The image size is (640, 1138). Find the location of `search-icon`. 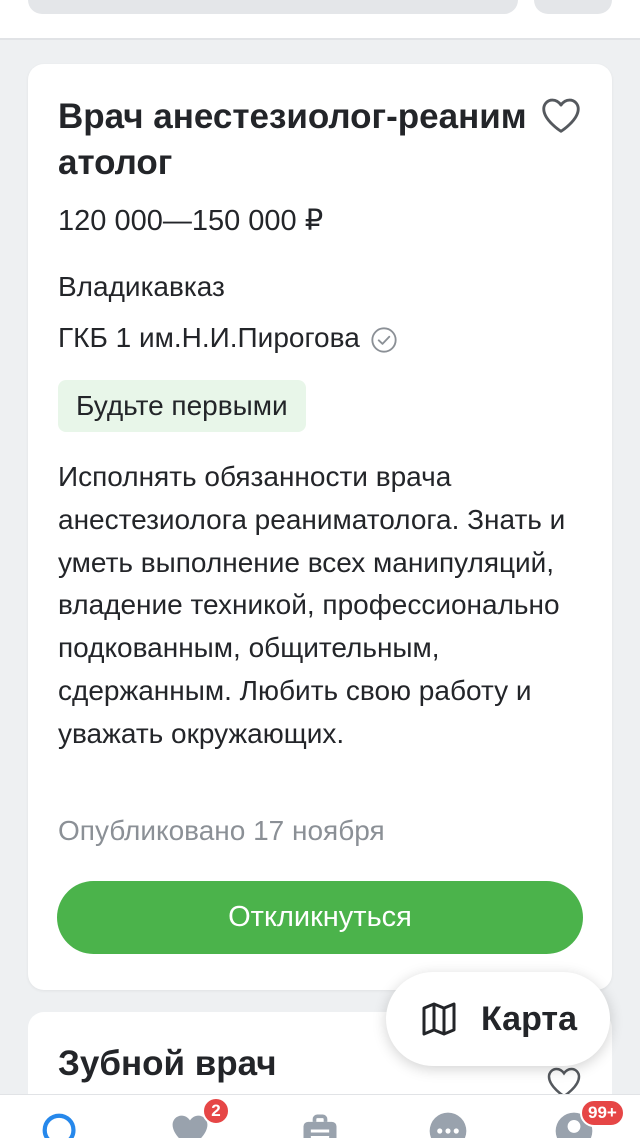

search-icon is located at coordinates (59, 1125).